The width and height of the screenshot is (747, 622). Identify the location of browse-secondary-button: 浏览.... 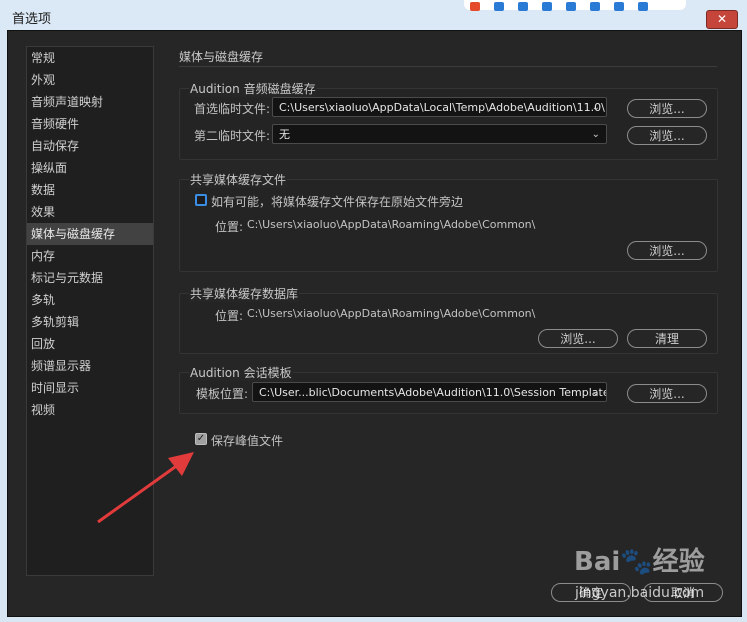
(667, 135).